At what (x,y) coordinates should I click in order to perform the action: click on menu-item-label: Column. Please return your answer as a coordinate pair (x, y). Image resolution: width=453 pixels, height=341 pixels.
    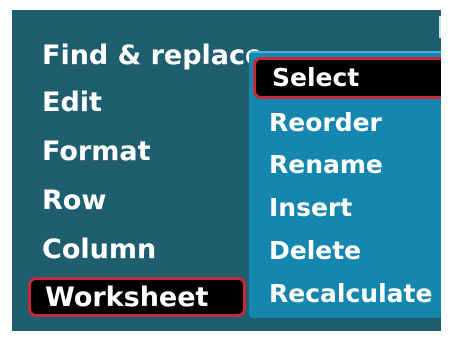
    Looking at the image, I should click on (99, 249).